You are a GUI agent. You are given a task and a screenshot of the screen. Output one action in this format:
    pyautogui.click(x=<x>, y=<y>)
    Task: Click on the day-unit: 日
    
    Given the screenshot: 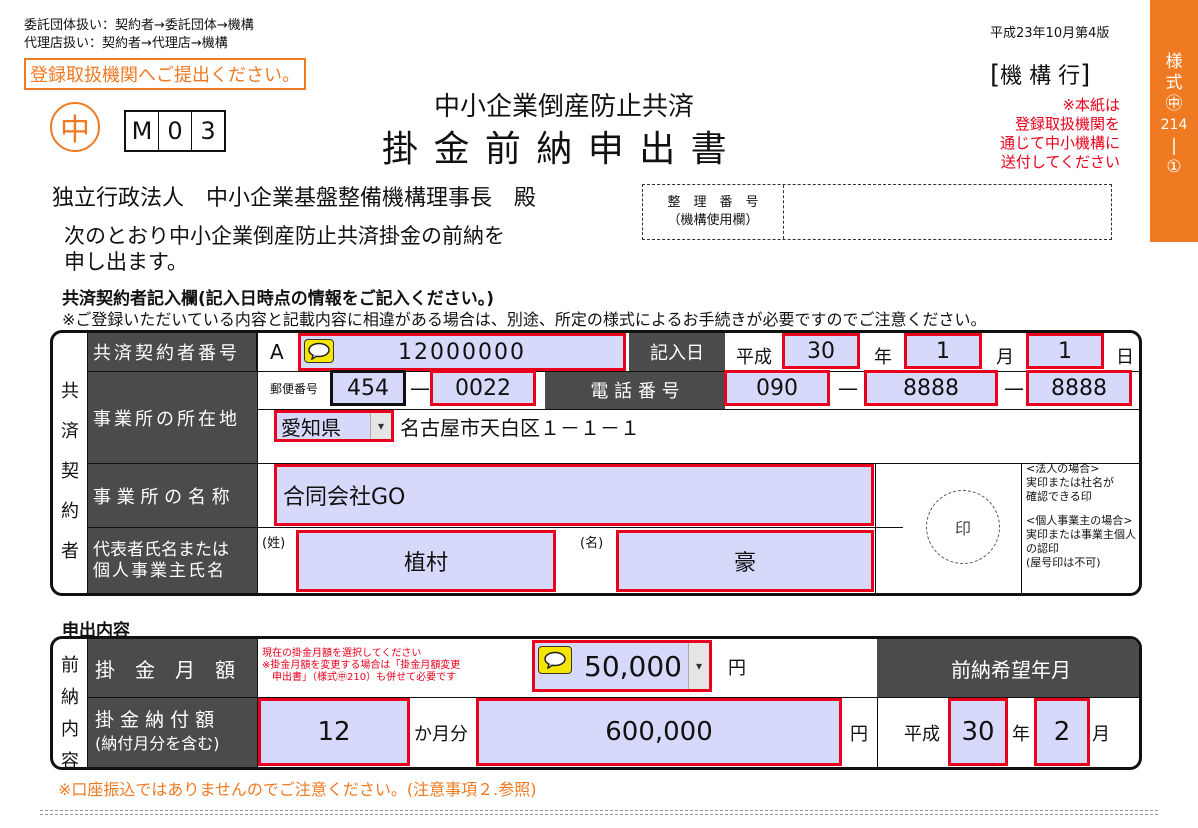 What is the action you would take?
    pyautogui.click(x=1125, y=357)
    